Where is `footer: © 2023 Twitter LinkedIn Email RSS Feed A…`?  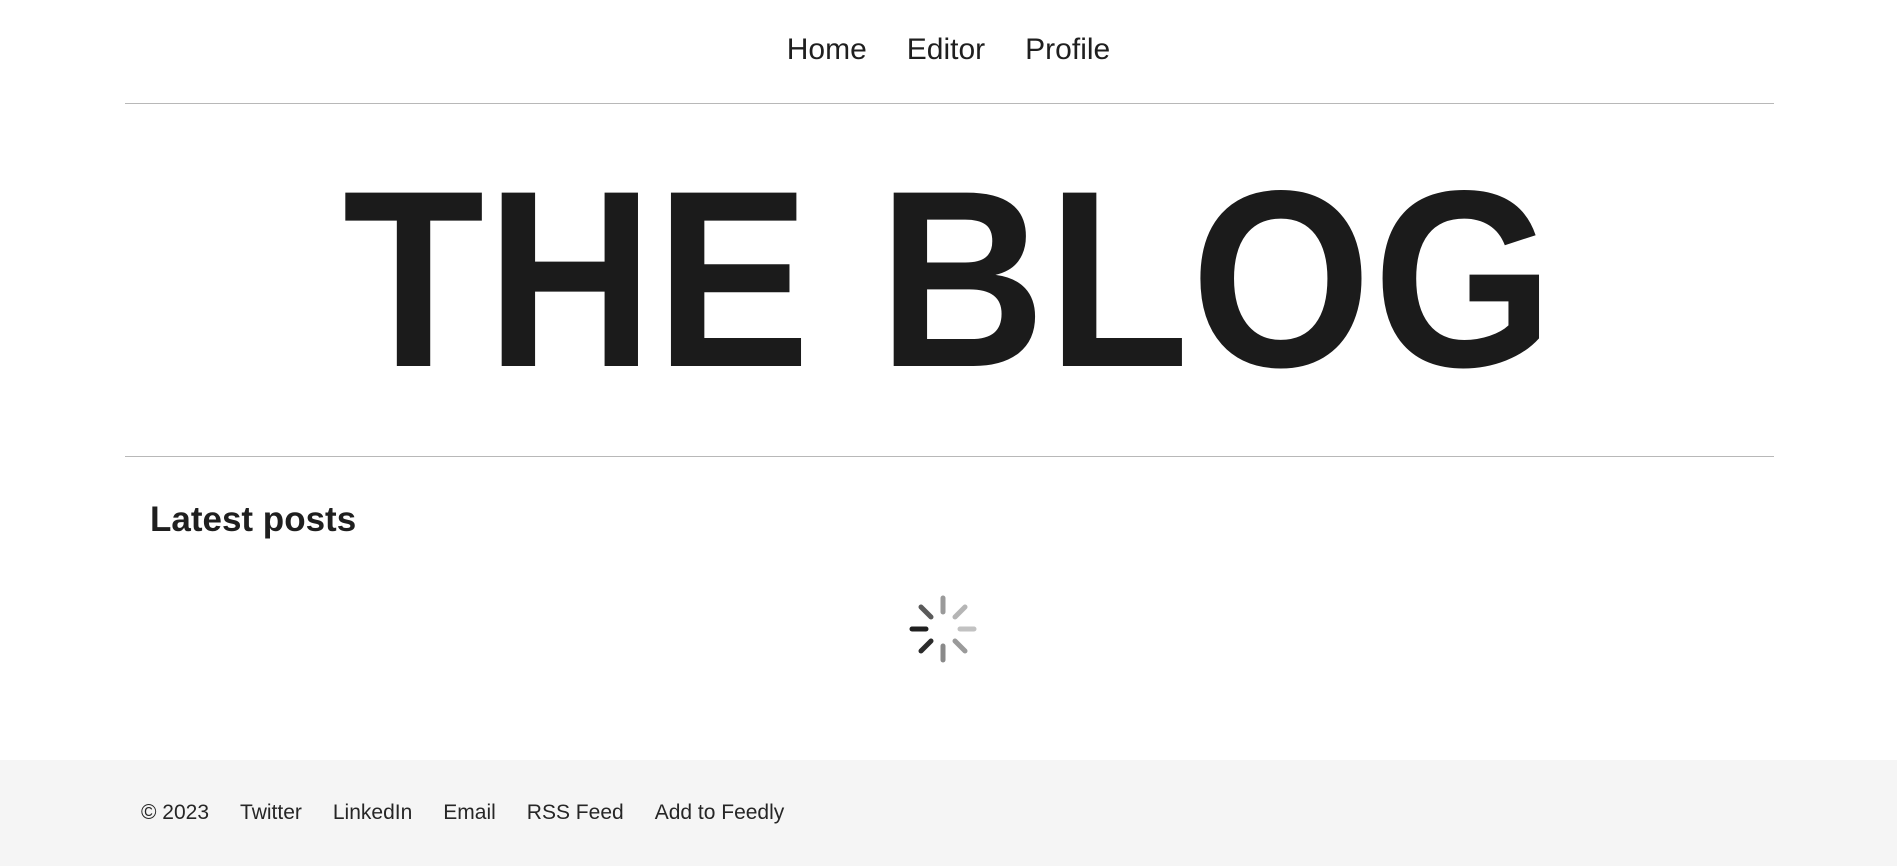
footer: © 2023 Twitter LinkedIn Email RSS Feed A… is located at coordinates (948, 813).